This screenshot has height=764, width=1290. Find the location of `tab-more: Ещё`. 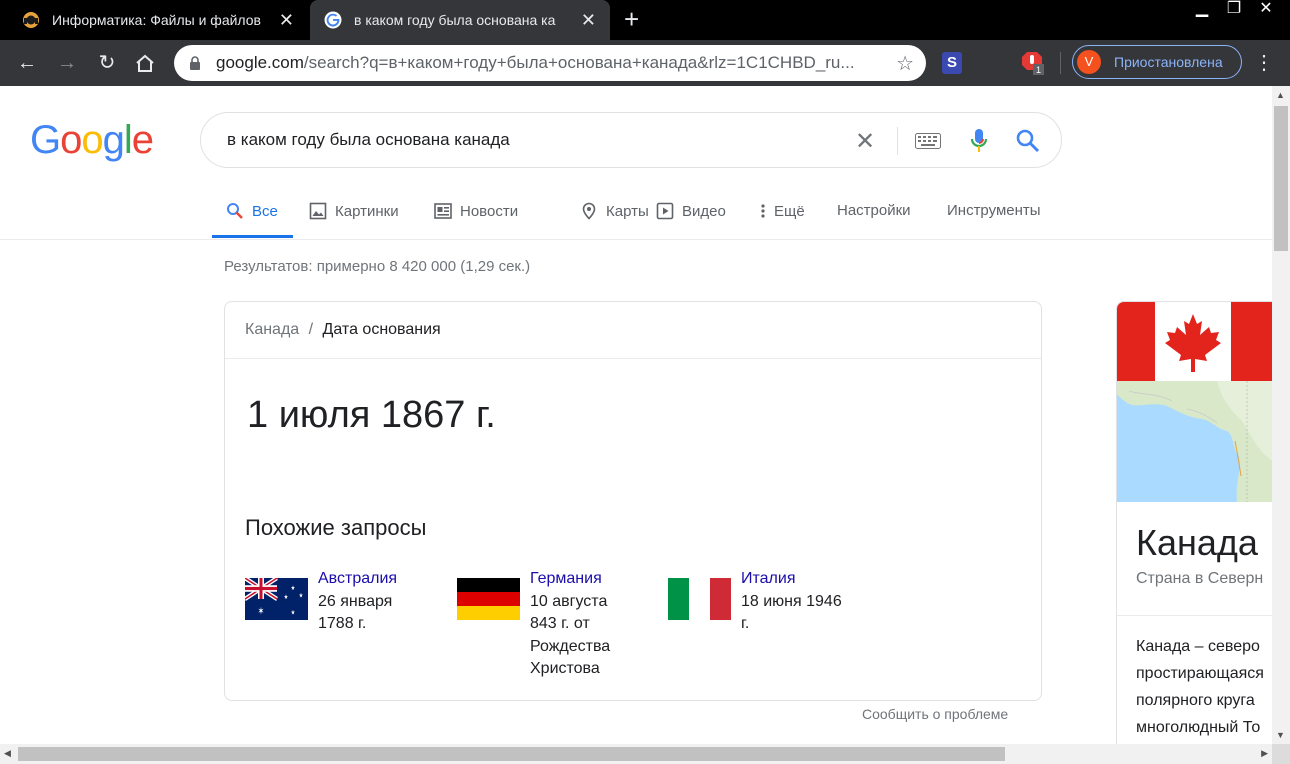

tab-more: Ещё is located at coordinates (782, 211).